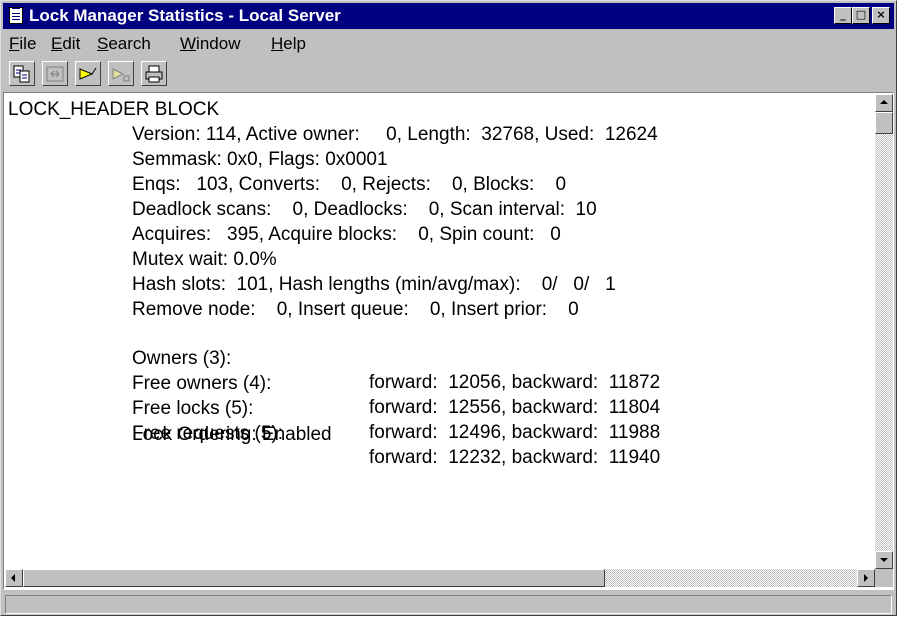 This screenshot has height=618, width=899. Describe the element at coordinates (65, 44) in the screenshot. I see `menu-edit: Edit` at that location.